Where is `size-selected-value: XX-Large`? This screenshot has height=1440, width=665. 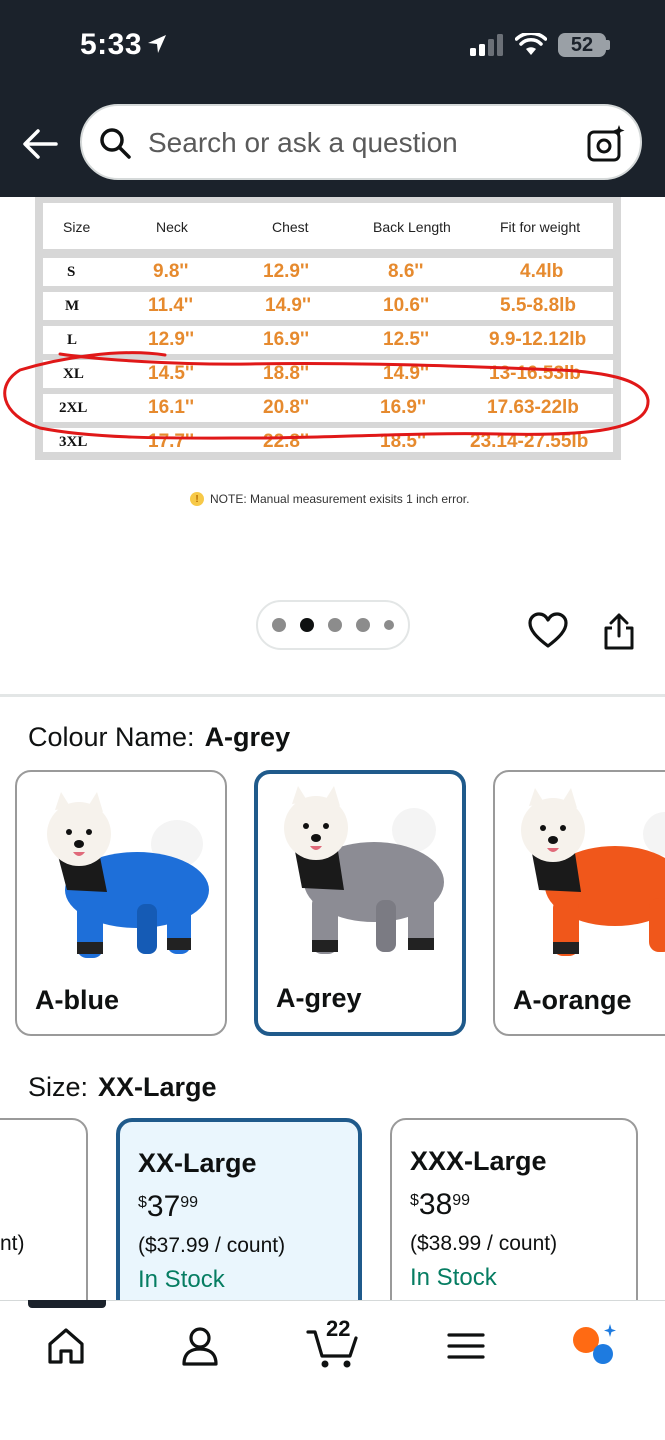
size-selected-value: XX-Large is located at coordinates (157, 1087).